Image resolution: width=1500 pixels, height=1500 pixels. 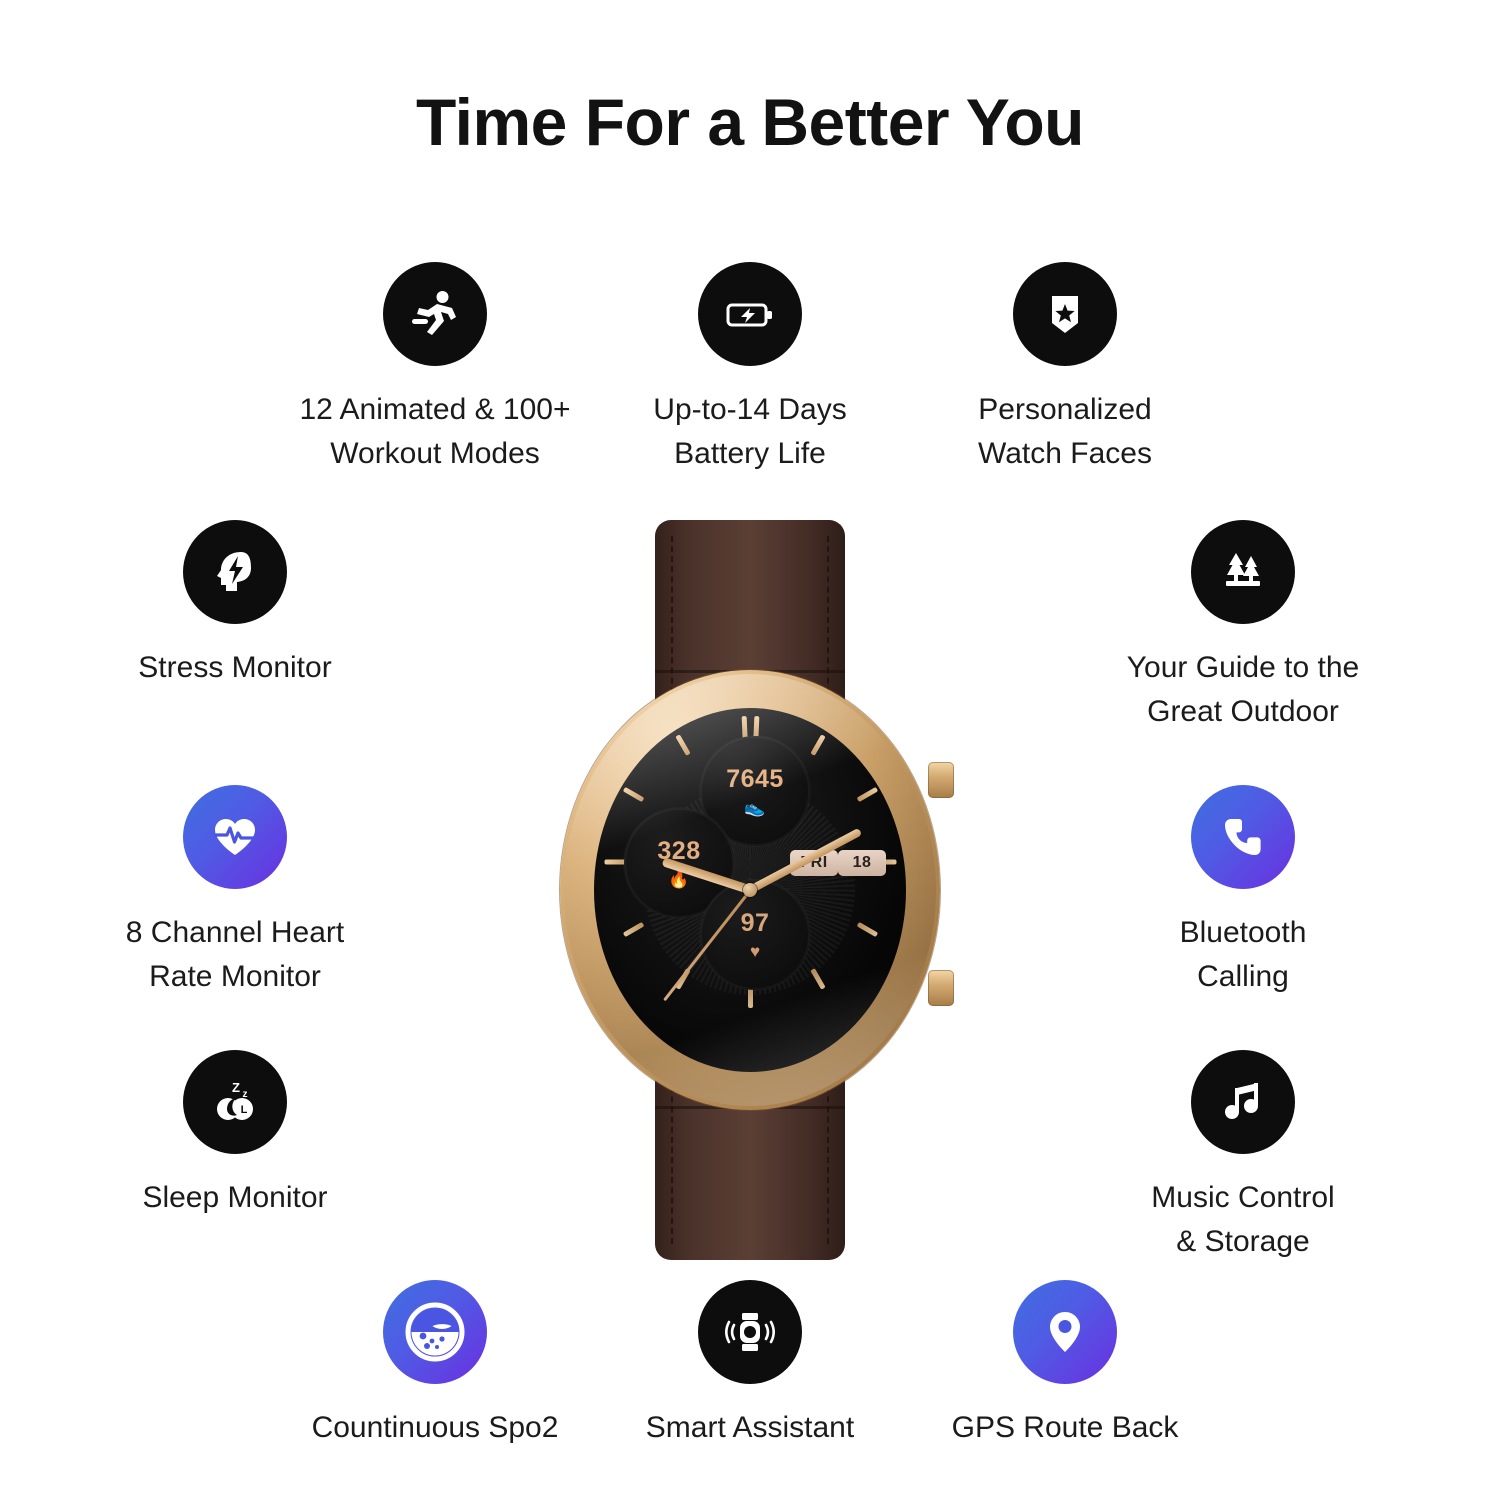 I want to click on watch-screen: 7645 👟 328 🔥 97 ♥ FRI 18, so click(x=750, y=890).